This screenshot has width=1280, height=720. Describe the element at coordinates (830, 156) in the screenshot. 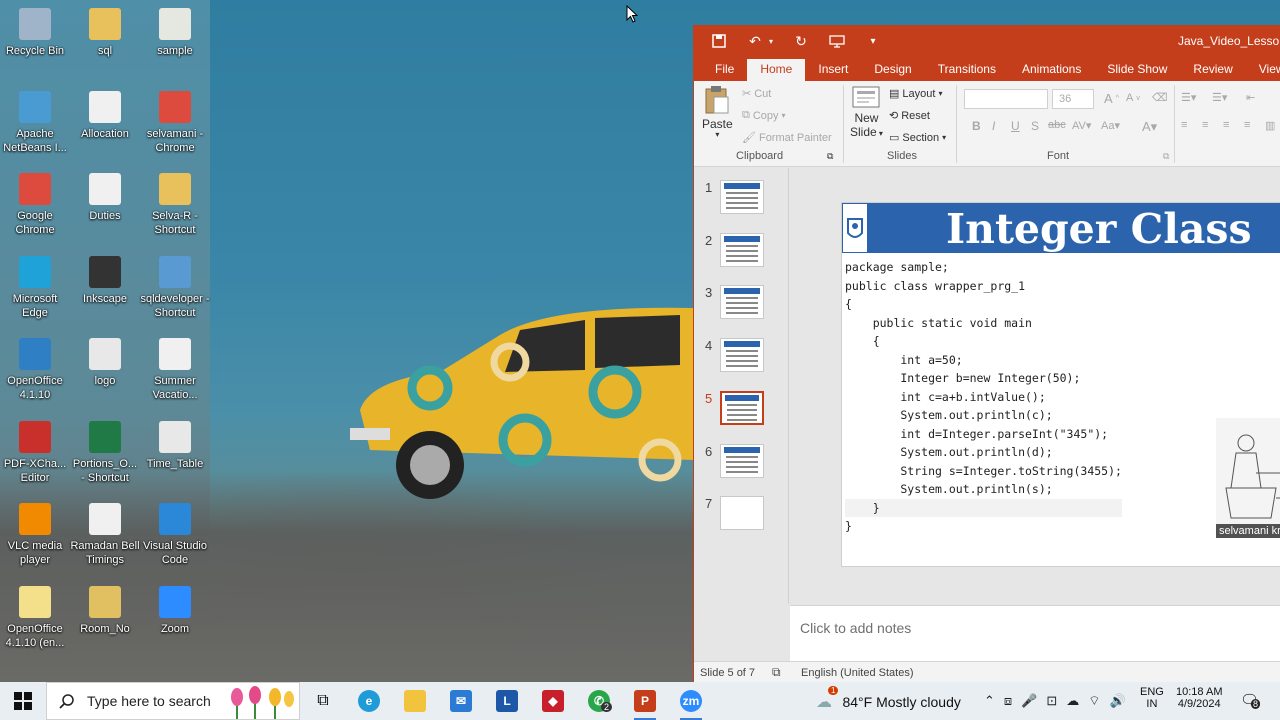

I see `clipboard-launcher-icon: ⧉` at that location.